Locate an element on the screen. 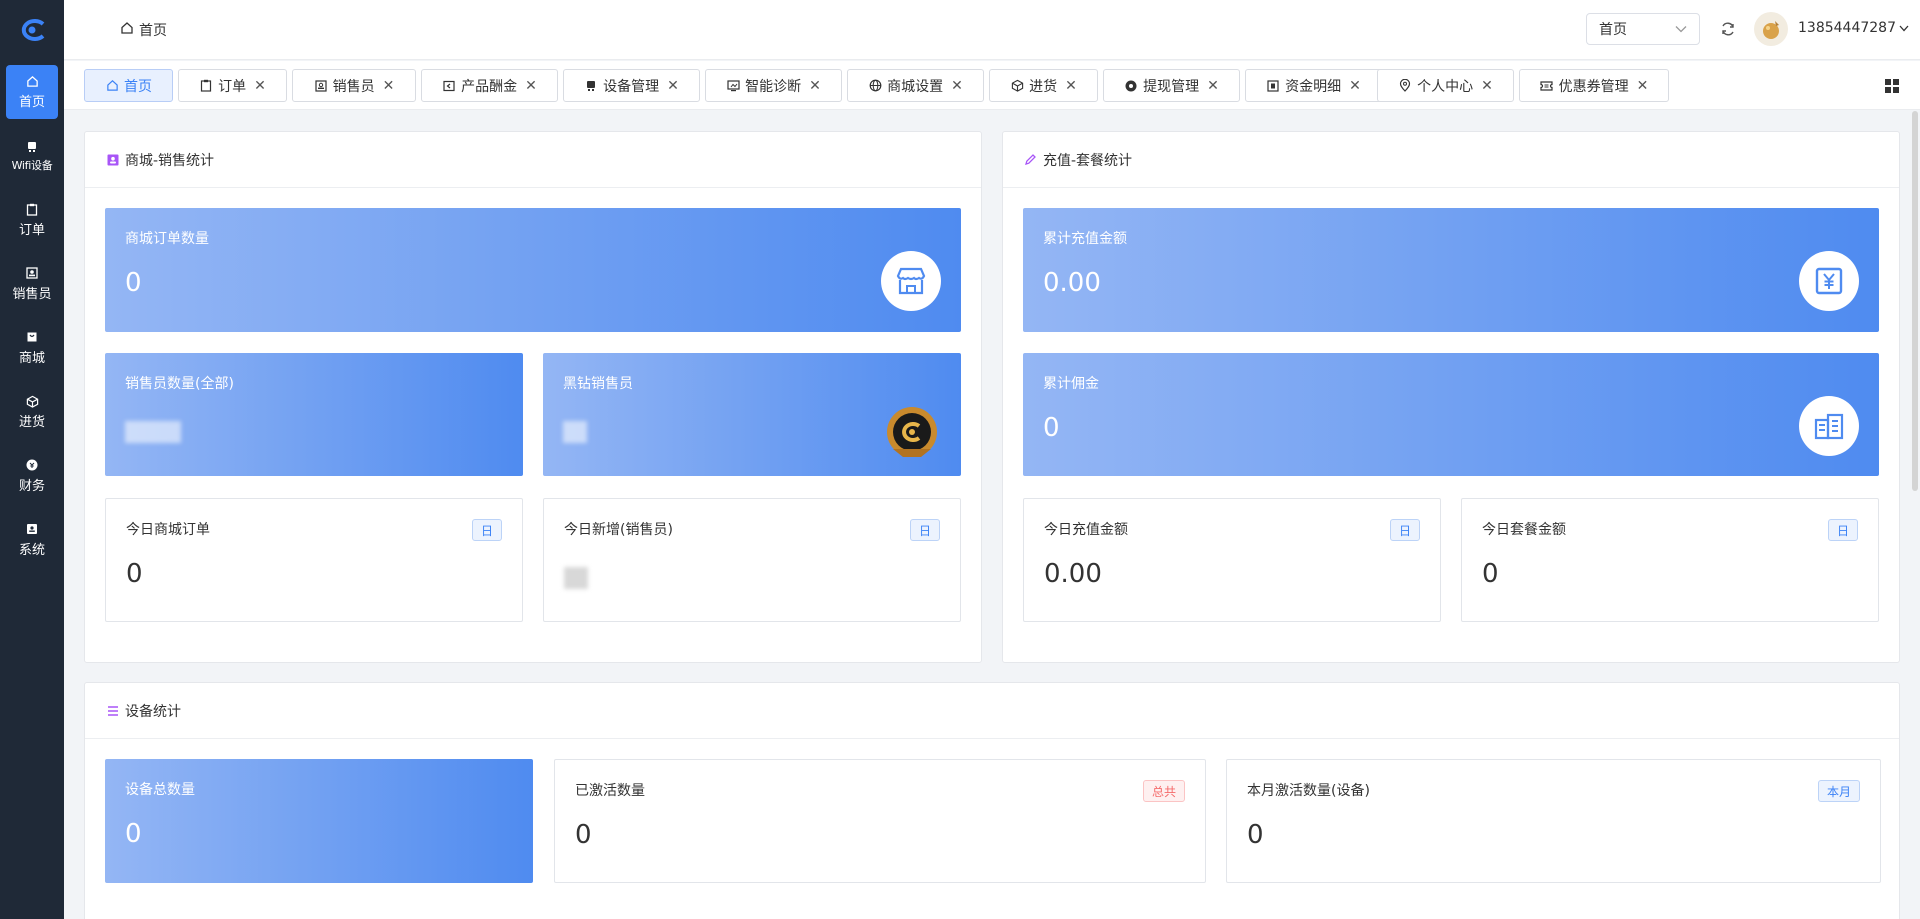 The width and height of the screenshot is (1920, 919). app-logo is located at coordinates (32, 30).